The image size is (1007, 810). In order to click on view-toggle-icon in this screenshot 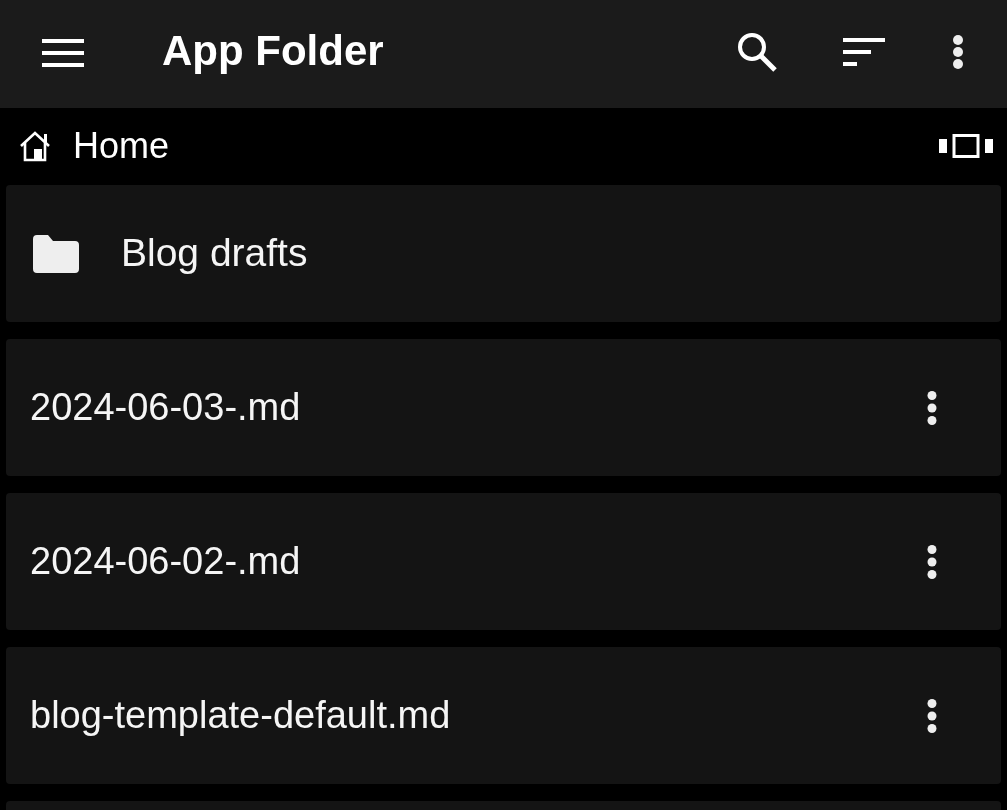, I will do `click(966, 145)`.